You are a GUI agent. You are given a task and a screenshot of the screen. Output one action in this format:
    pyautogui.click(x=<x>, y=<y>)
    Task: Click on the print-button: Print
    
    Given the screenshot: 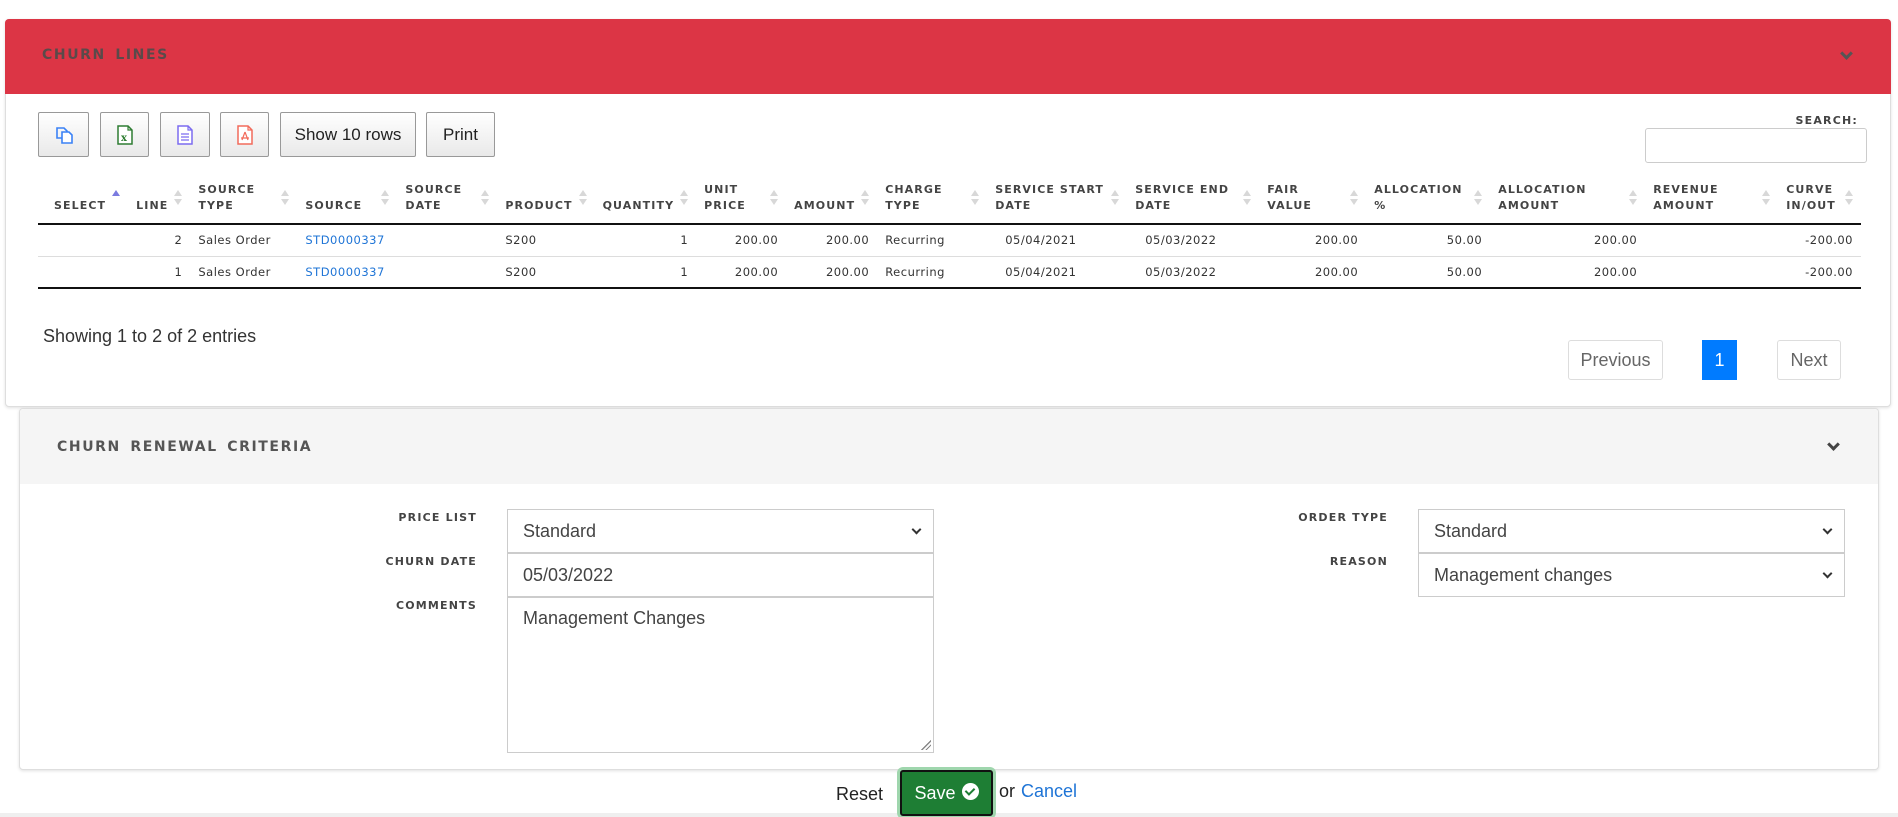 What is the action you would take?
    pyautogui.click(x=460, y=134)
    